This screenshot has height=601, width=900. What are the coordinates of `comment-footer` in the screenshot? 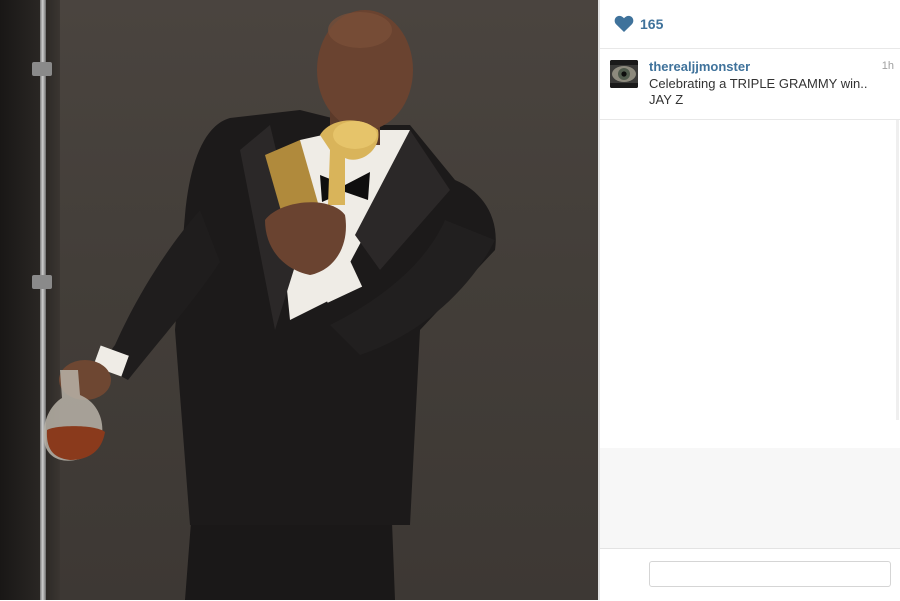 It's located at (750, 574).